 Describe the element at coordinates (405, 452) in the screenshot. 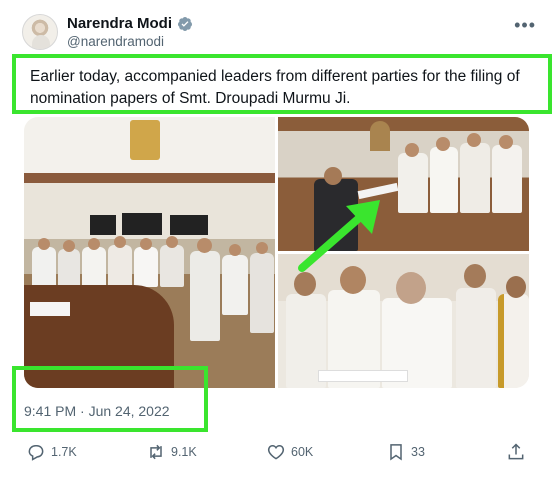

I see `bookmark-button: 33` at that location.